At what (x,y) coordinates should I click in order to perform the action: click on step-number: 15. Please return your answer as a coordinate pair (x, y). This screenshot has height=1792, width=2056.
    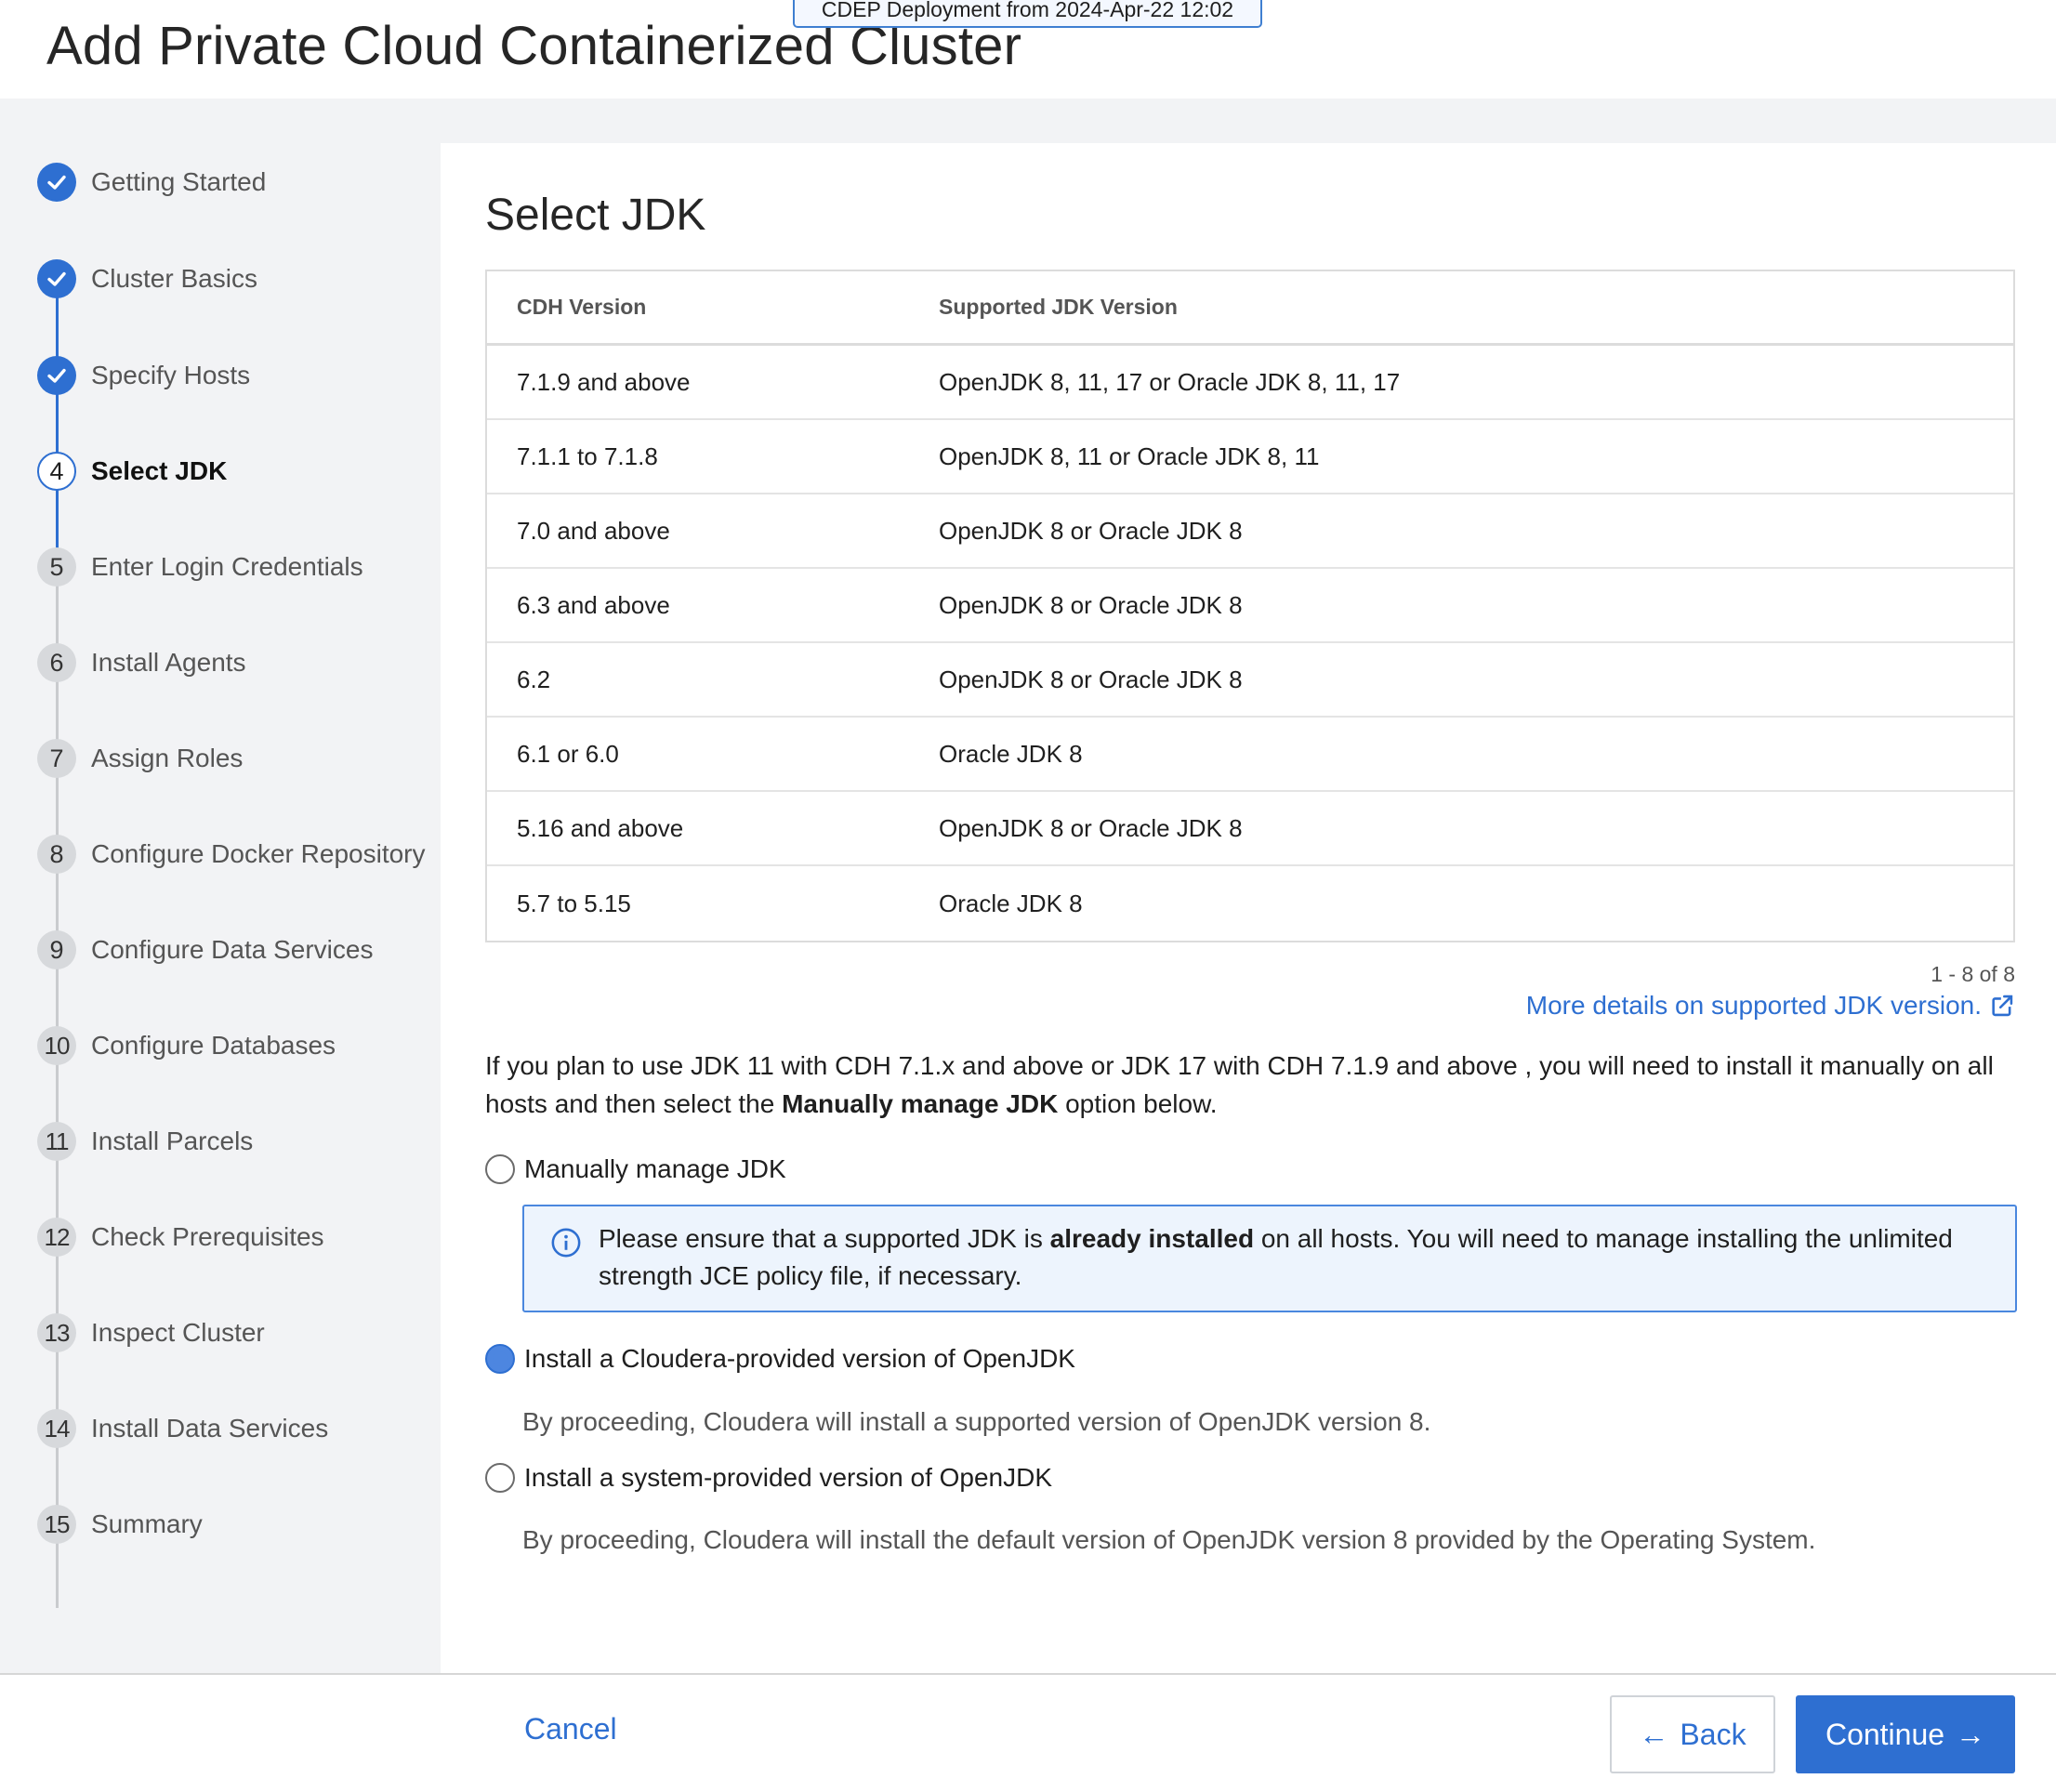
    Looking at the image, I should click on (56, 1524).